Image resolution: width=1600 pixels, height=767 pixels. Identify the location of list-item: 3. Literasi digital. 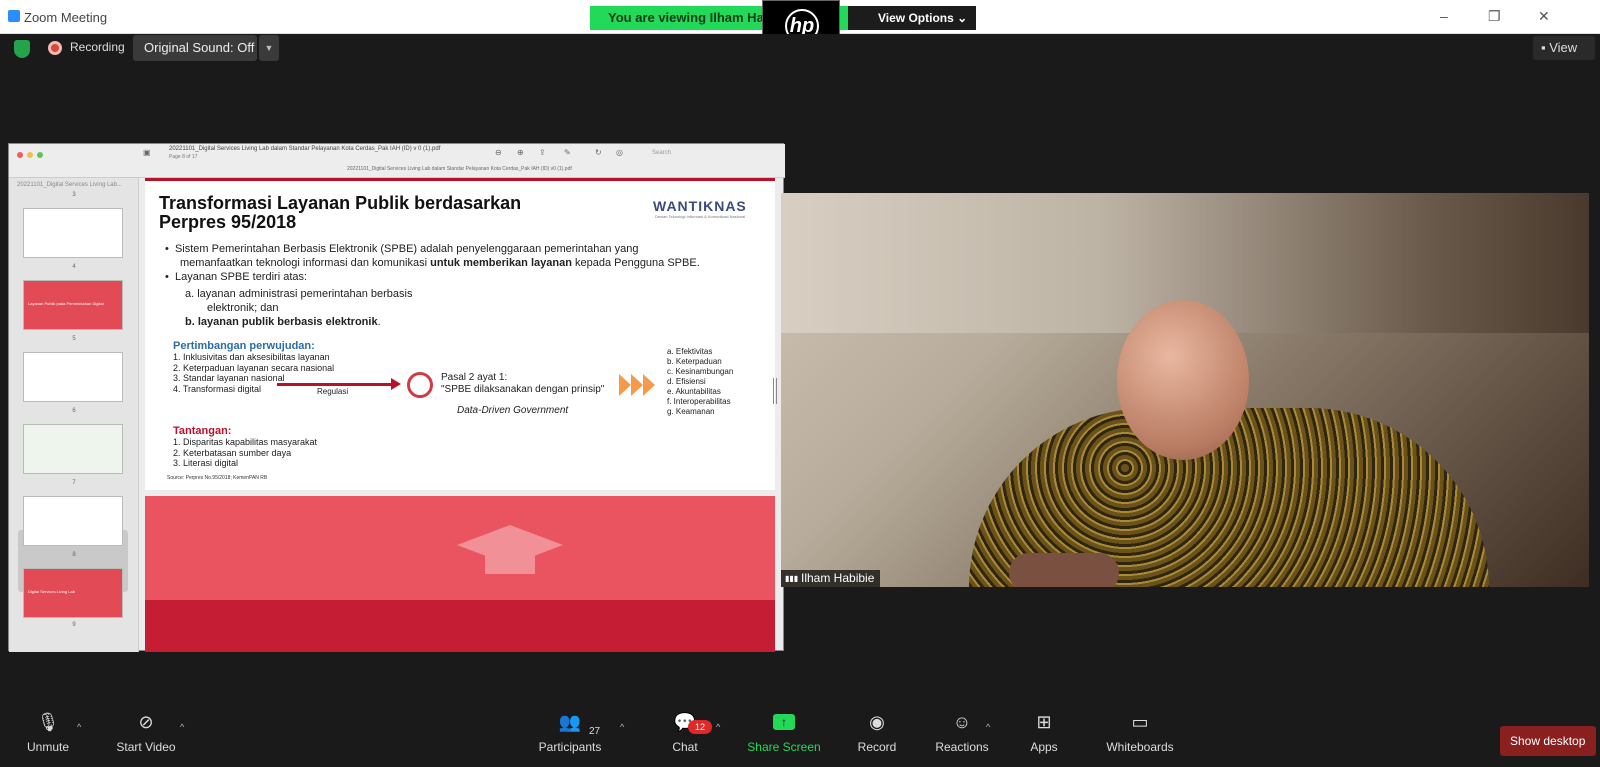
(206, 463).